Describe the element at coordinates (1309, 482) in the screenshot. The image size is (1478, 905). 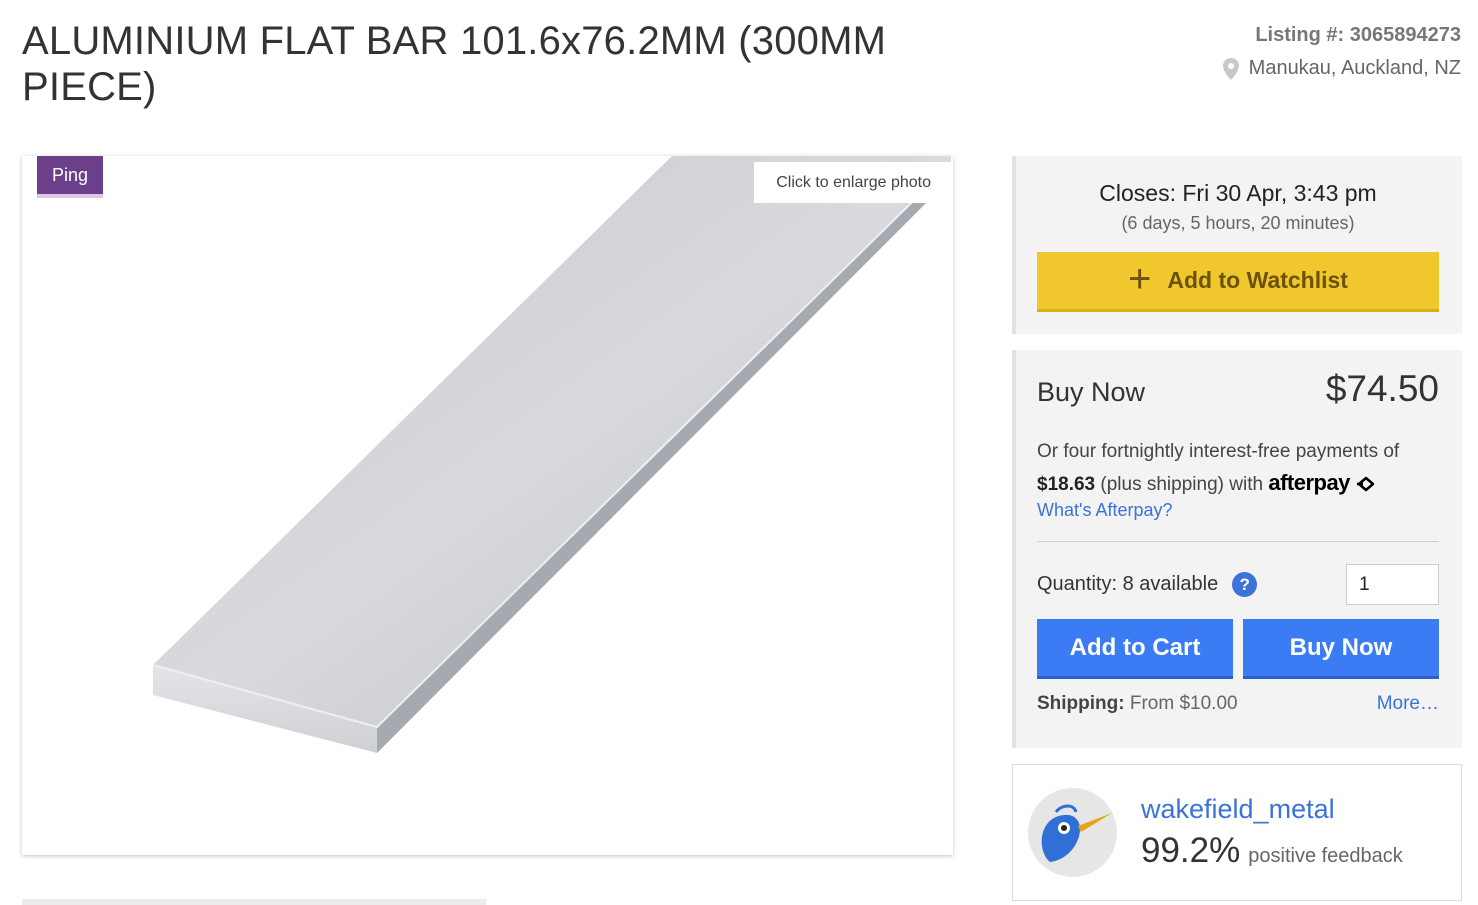
I see `afterpay-logo: afterpay` at that location.